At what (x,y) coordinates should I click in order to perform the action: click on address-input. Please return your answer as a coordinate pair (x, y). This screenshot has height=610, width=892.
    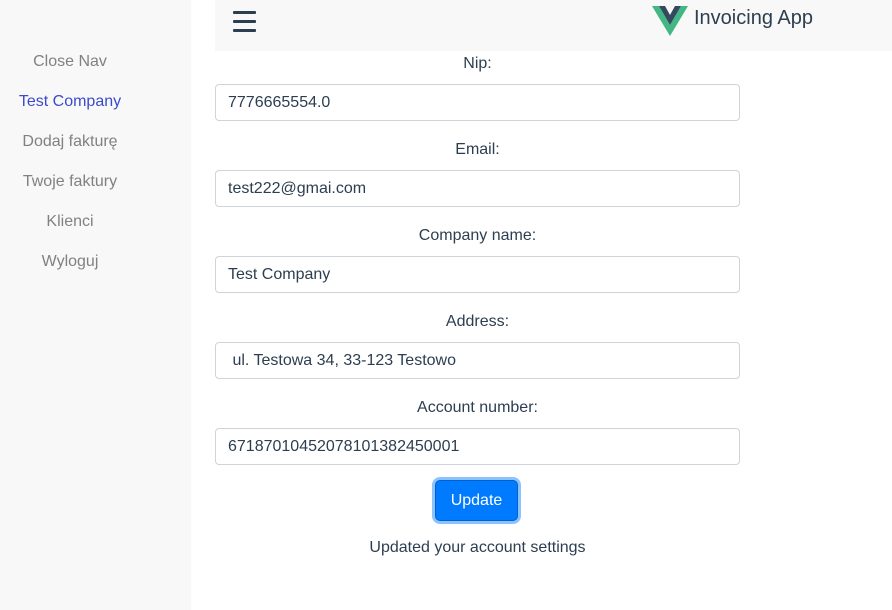
    Looking at the image, I should click on (477, 360).